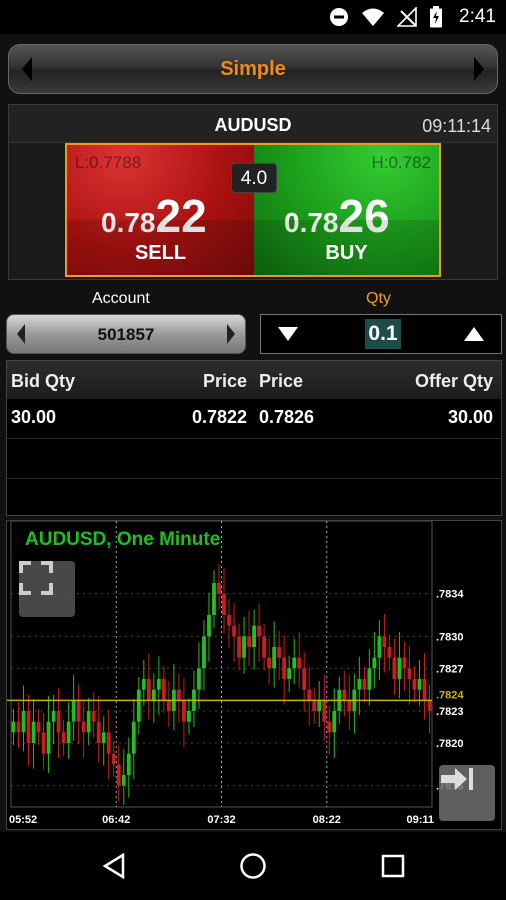 The height and width of the screenshot is (900, 506). I want to click on x-tick-label: 07:32, so click(221, 820).